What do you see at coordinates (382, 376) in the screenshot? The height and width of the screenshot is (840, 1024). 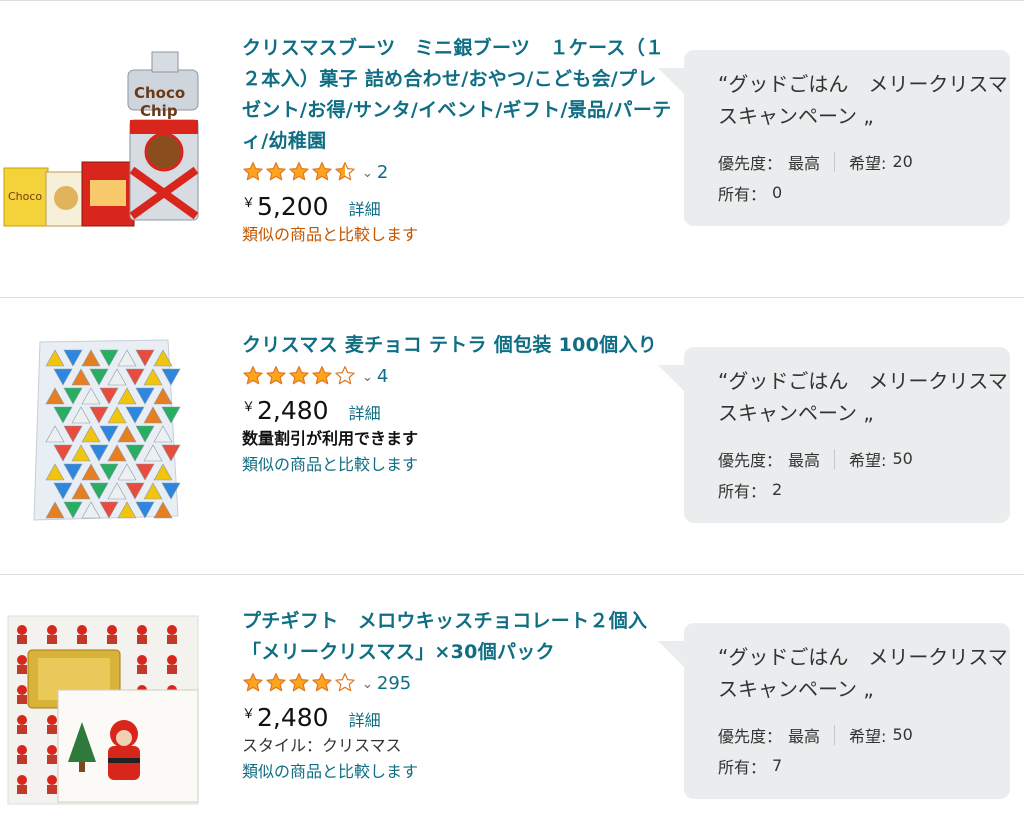 I see `review-count-link: 4` at bounding box center [382, 376].